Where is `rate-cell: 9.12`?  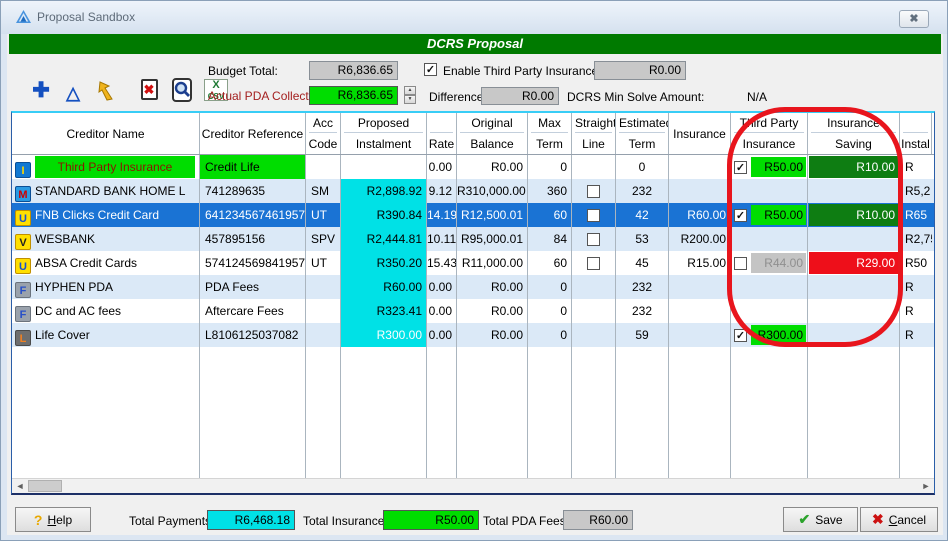
rate-cell: 9.12 is located at coordinates (442, 191).